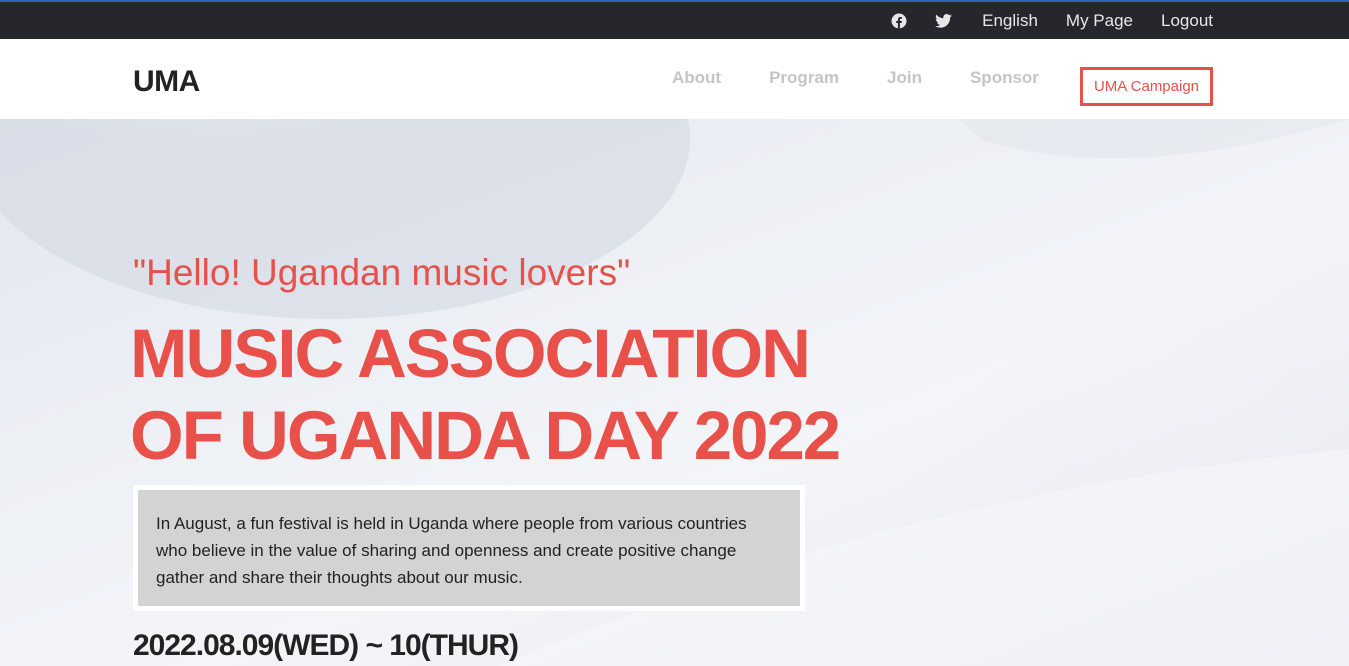 Image resolution: width=1349 pixels, height=666 pixels. Describe the element at coordinates (696, 78) in the screenshot. I see `nav-item-about: About` at that location.